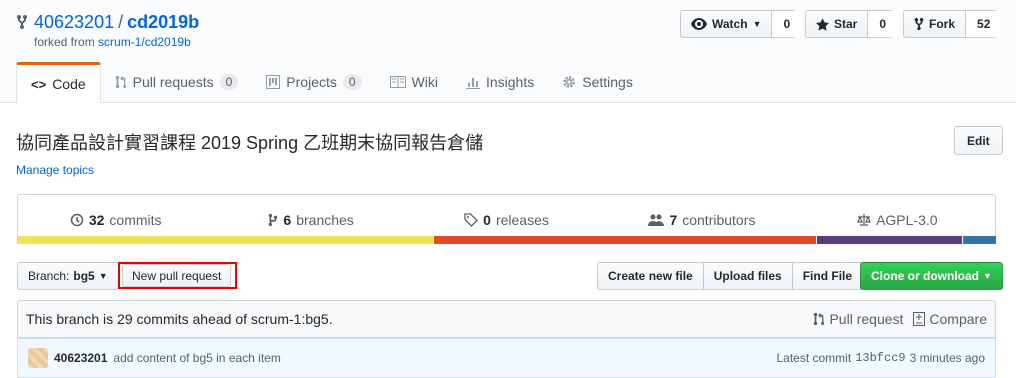  I want to click on branch-prefix: Branch:, so click(49, 276).